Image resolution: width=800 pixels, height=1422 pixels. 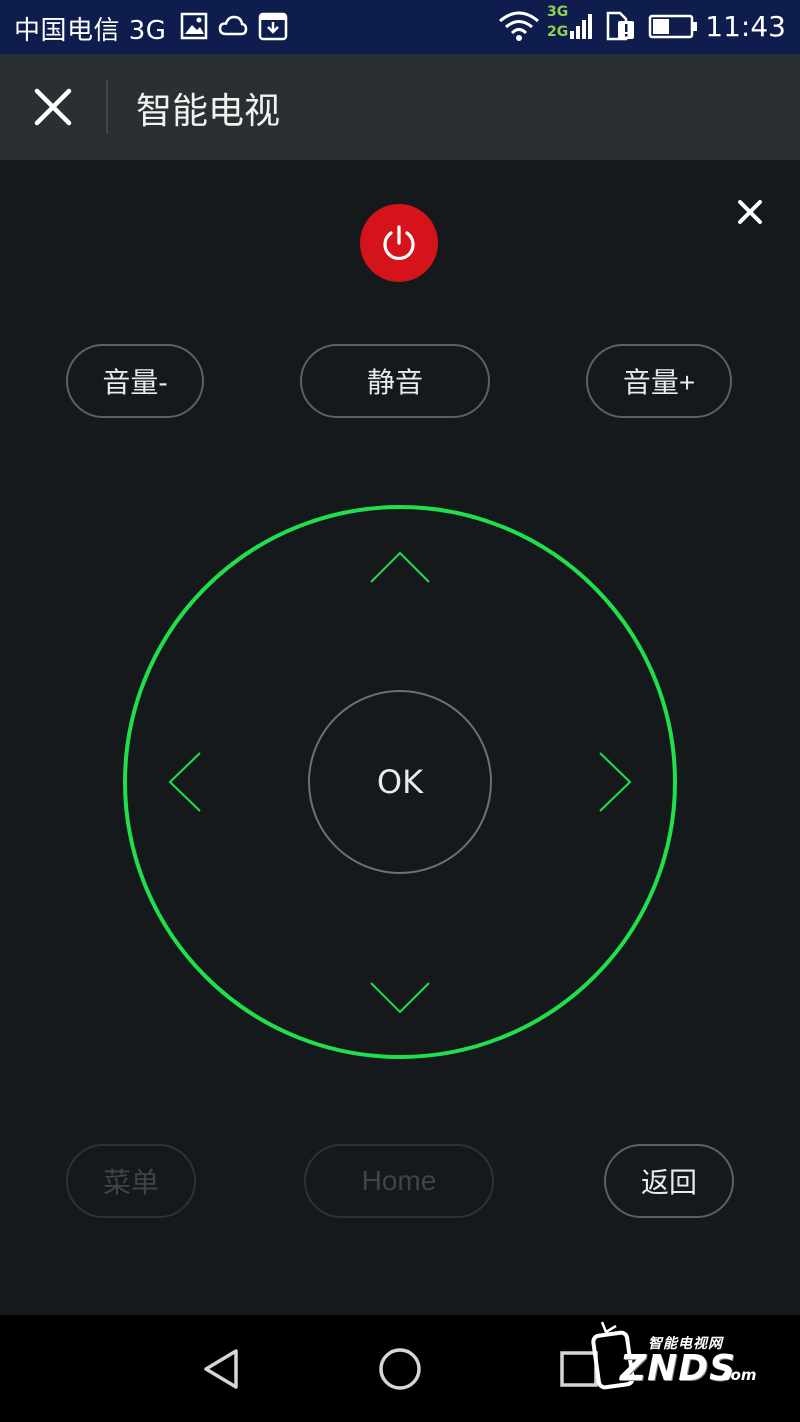 I want to click on download-box-icon, so click(x=273, y=26).